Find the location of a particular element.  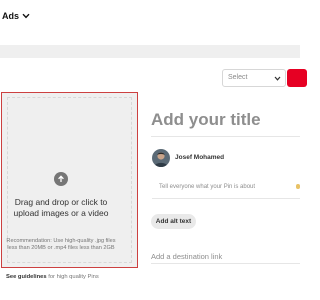

board-select: Select is located at coordinates (254, 78).